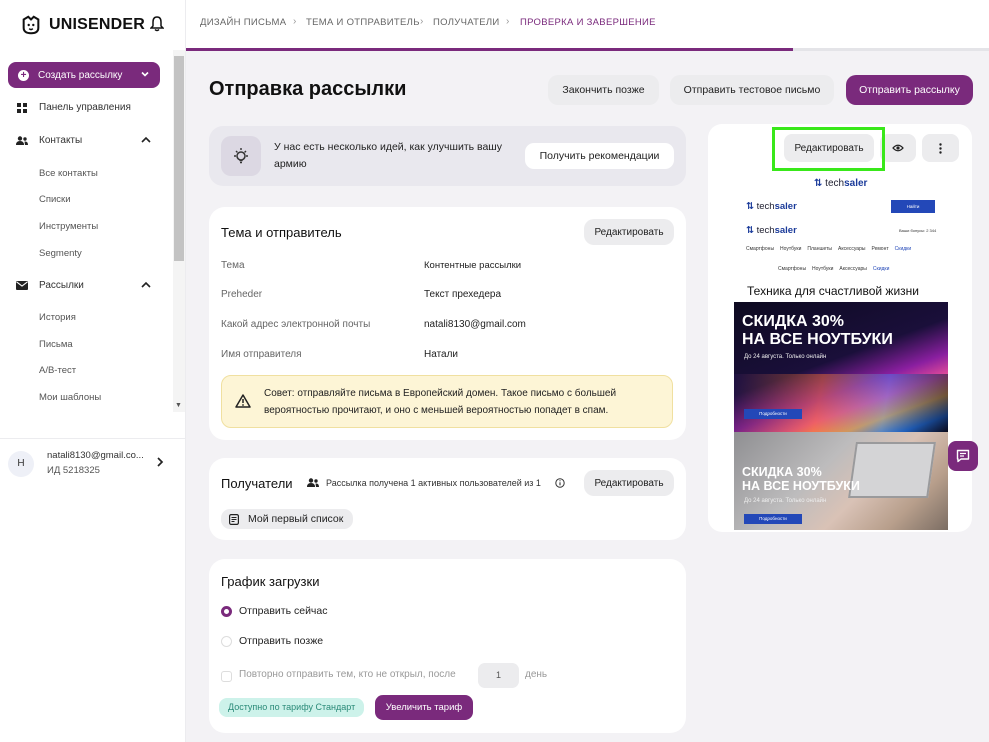 The width and height of the screenshot is (989, 742). I want to click on users-icon, so click(313, 482).